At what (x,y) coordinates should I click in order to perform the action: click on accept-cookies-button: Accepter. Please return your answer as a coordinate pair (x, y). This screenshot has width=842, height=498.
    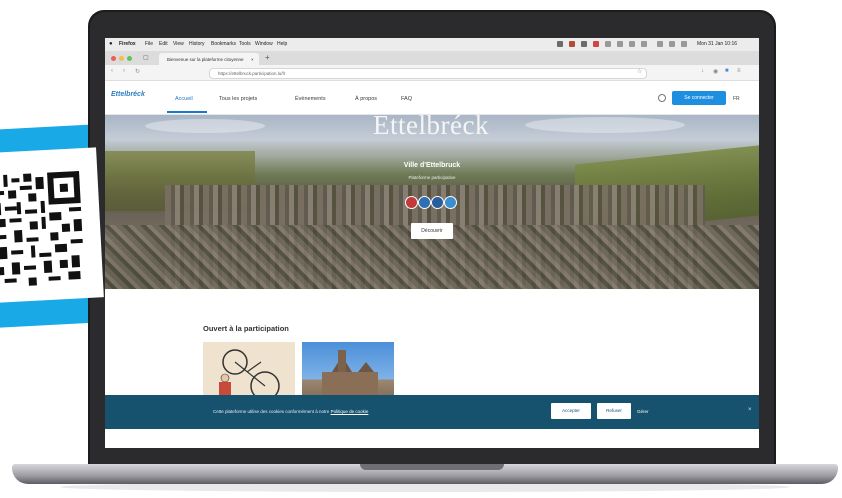
    Looking at the image, I should click on (571, 411).